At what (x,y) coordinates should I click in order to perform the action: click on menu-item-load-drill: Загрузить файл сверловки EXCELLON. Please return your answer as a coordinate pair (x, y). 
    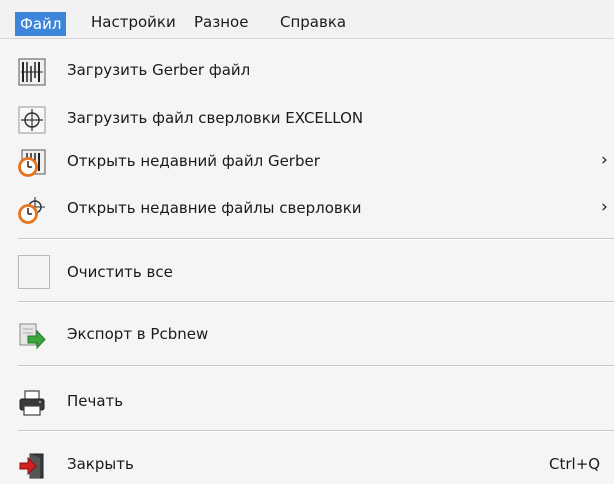
    Looking at the image, I should click on (307, 119).